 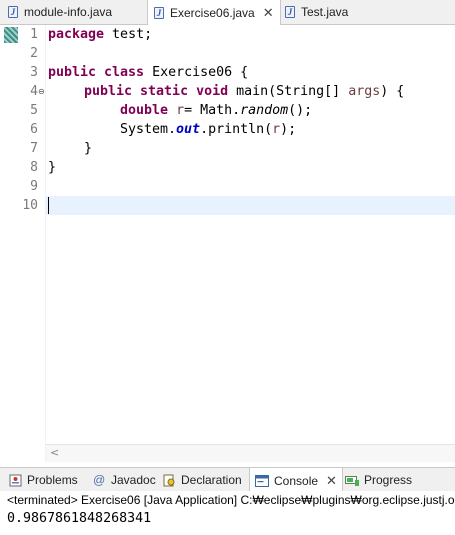 I want to click on tab-label: Console, so click(x=296, y=480).